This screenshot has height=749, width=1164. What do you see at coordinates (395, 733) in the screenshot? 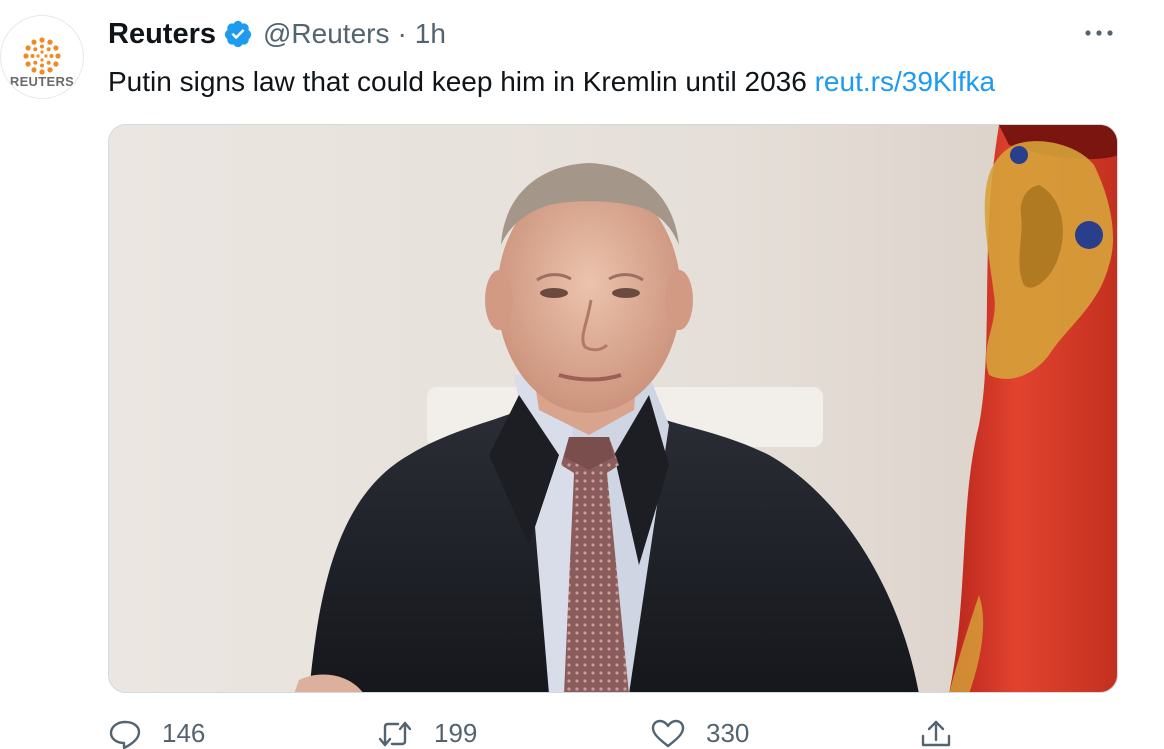
I see `retweet-icon` at bounding box center [395, 733].